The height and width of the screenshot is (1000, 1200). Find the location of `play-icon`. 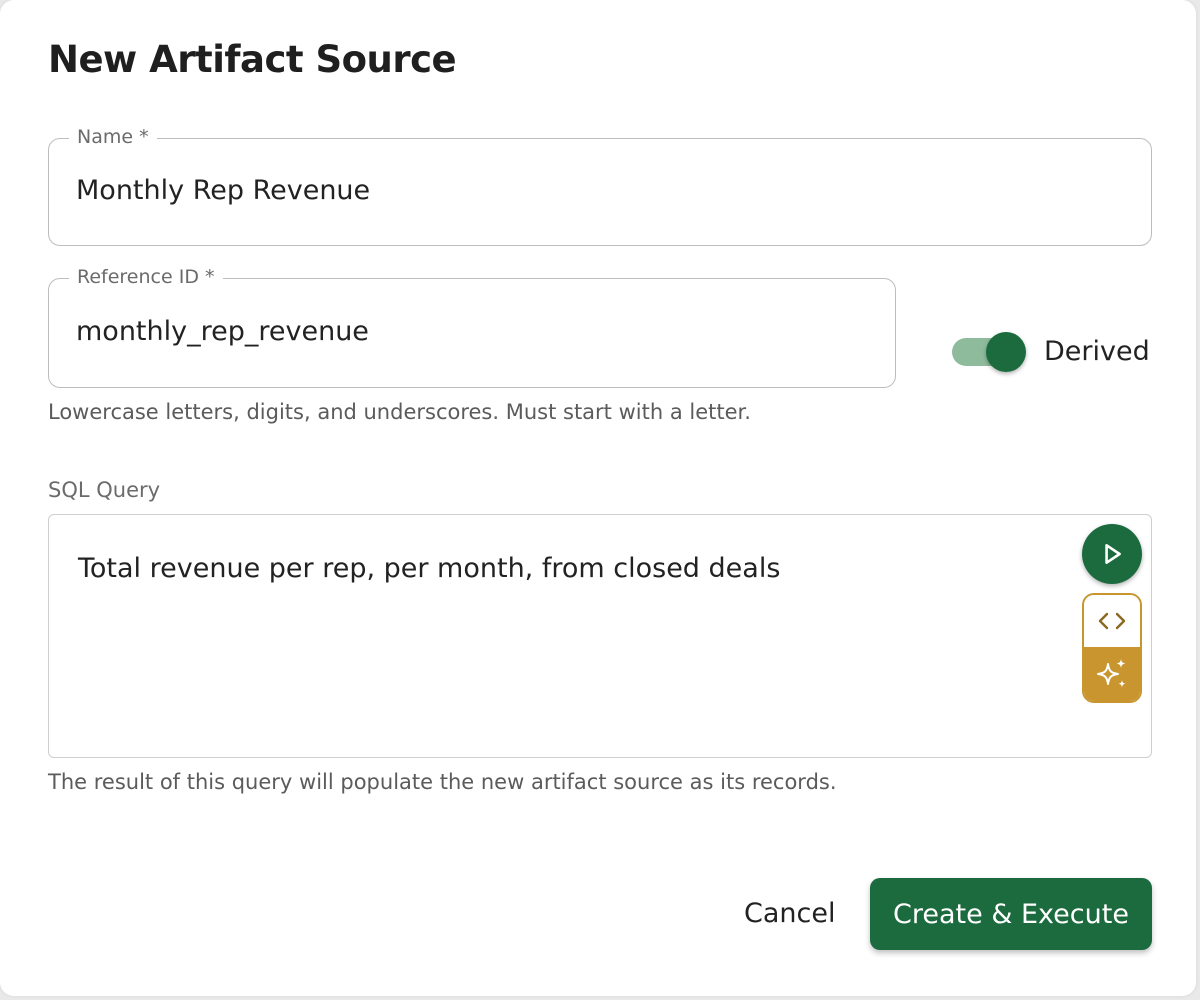

play-icon is located at coordinates (1113, 554).